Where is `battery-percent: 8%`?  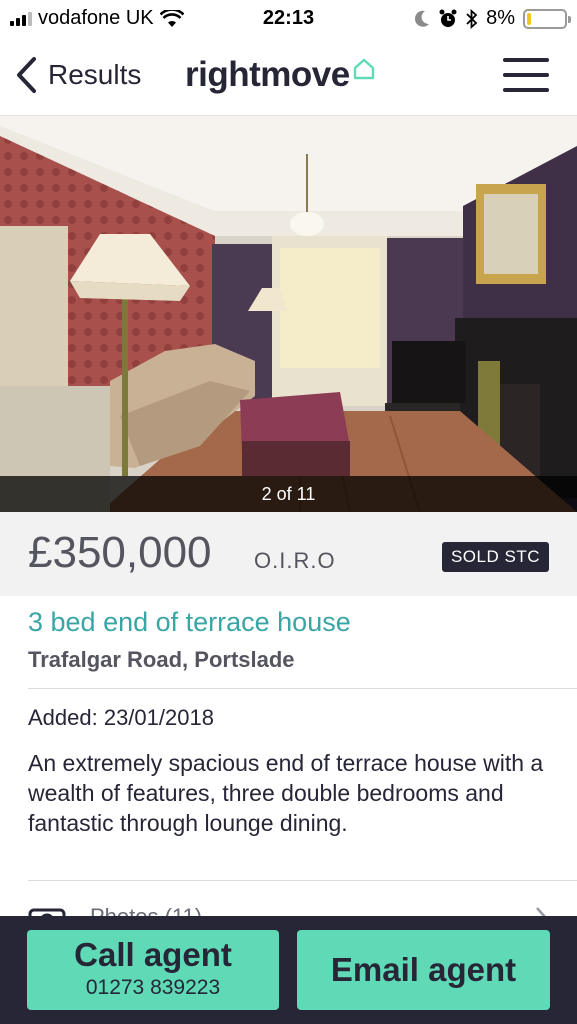 battery-percent: 8% is located at coordinates (500, 18).